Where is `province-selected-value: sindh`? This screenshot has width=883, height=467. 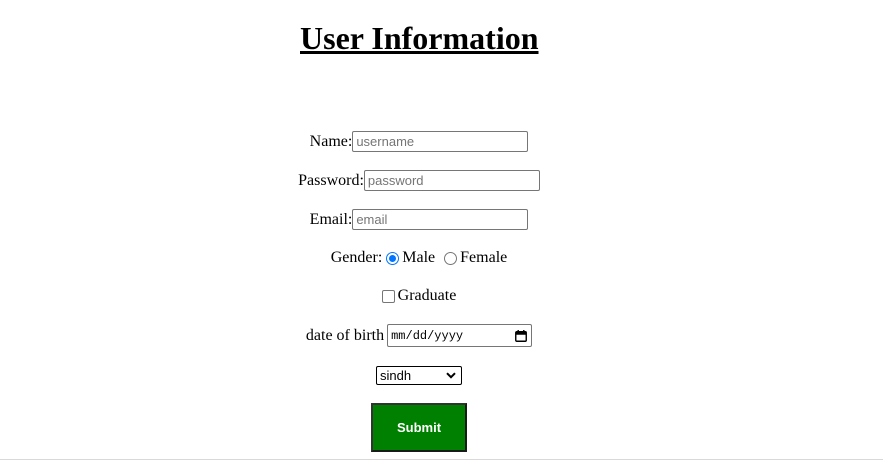 province-selected-value: sindh is located at coordinates (396, 375).